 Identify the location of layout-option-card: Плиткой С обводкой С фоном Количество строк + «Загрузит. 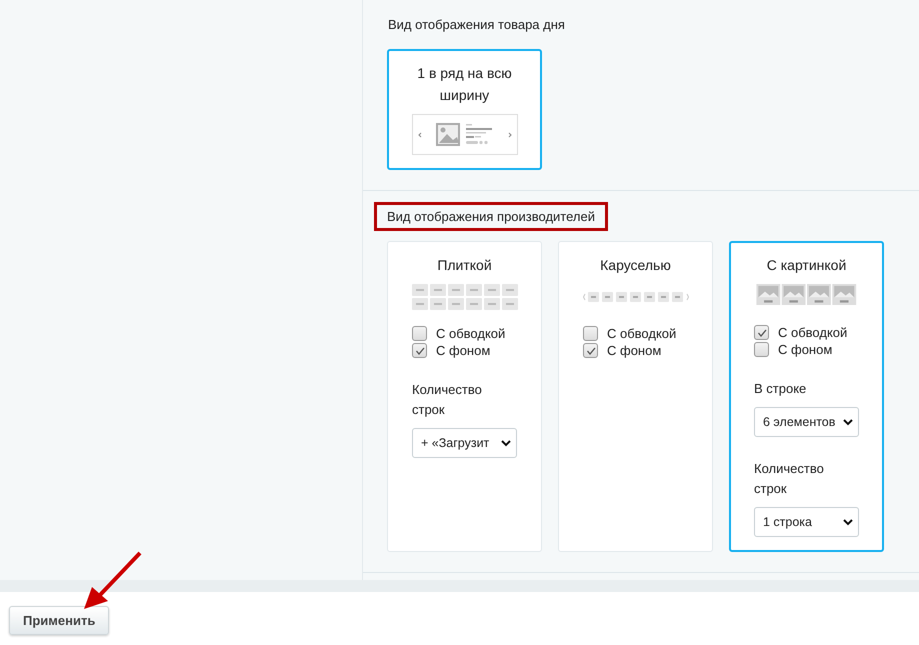
(464, 396).